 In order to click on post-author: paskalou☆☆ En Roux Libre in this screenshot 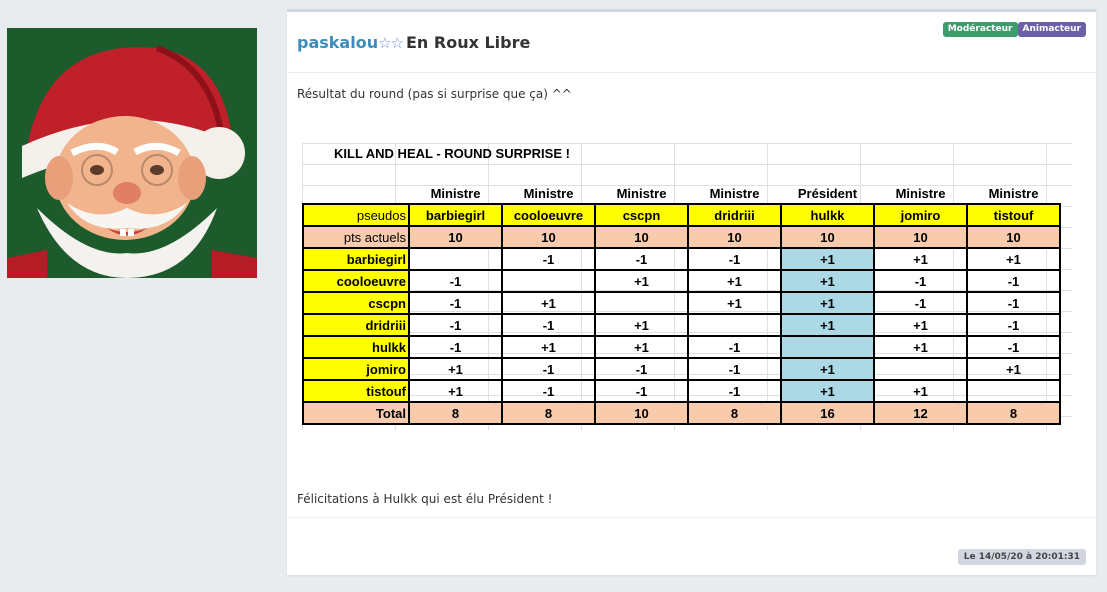, I will do `click(413, 42)`.